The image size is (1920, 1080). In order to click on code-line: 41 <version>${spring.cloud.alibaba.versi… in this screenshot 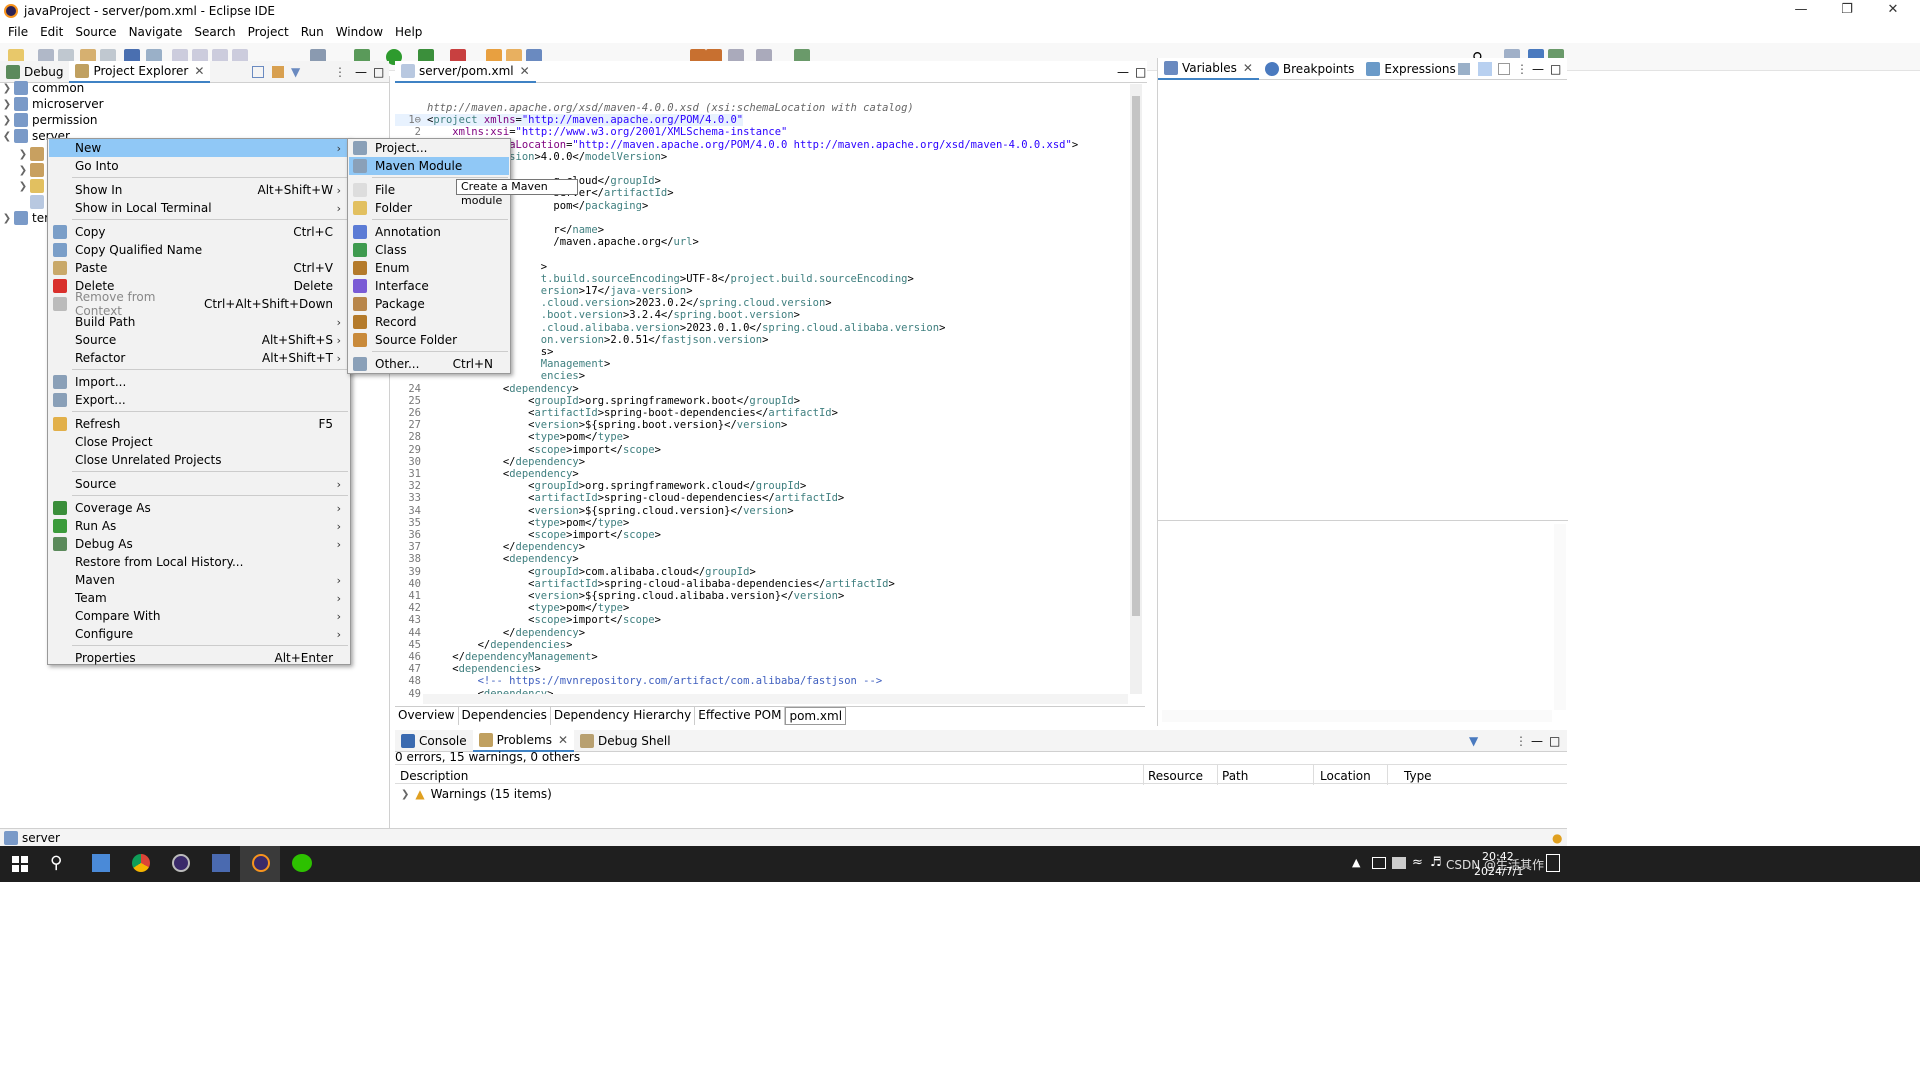, I will do `click(619, 596)`.